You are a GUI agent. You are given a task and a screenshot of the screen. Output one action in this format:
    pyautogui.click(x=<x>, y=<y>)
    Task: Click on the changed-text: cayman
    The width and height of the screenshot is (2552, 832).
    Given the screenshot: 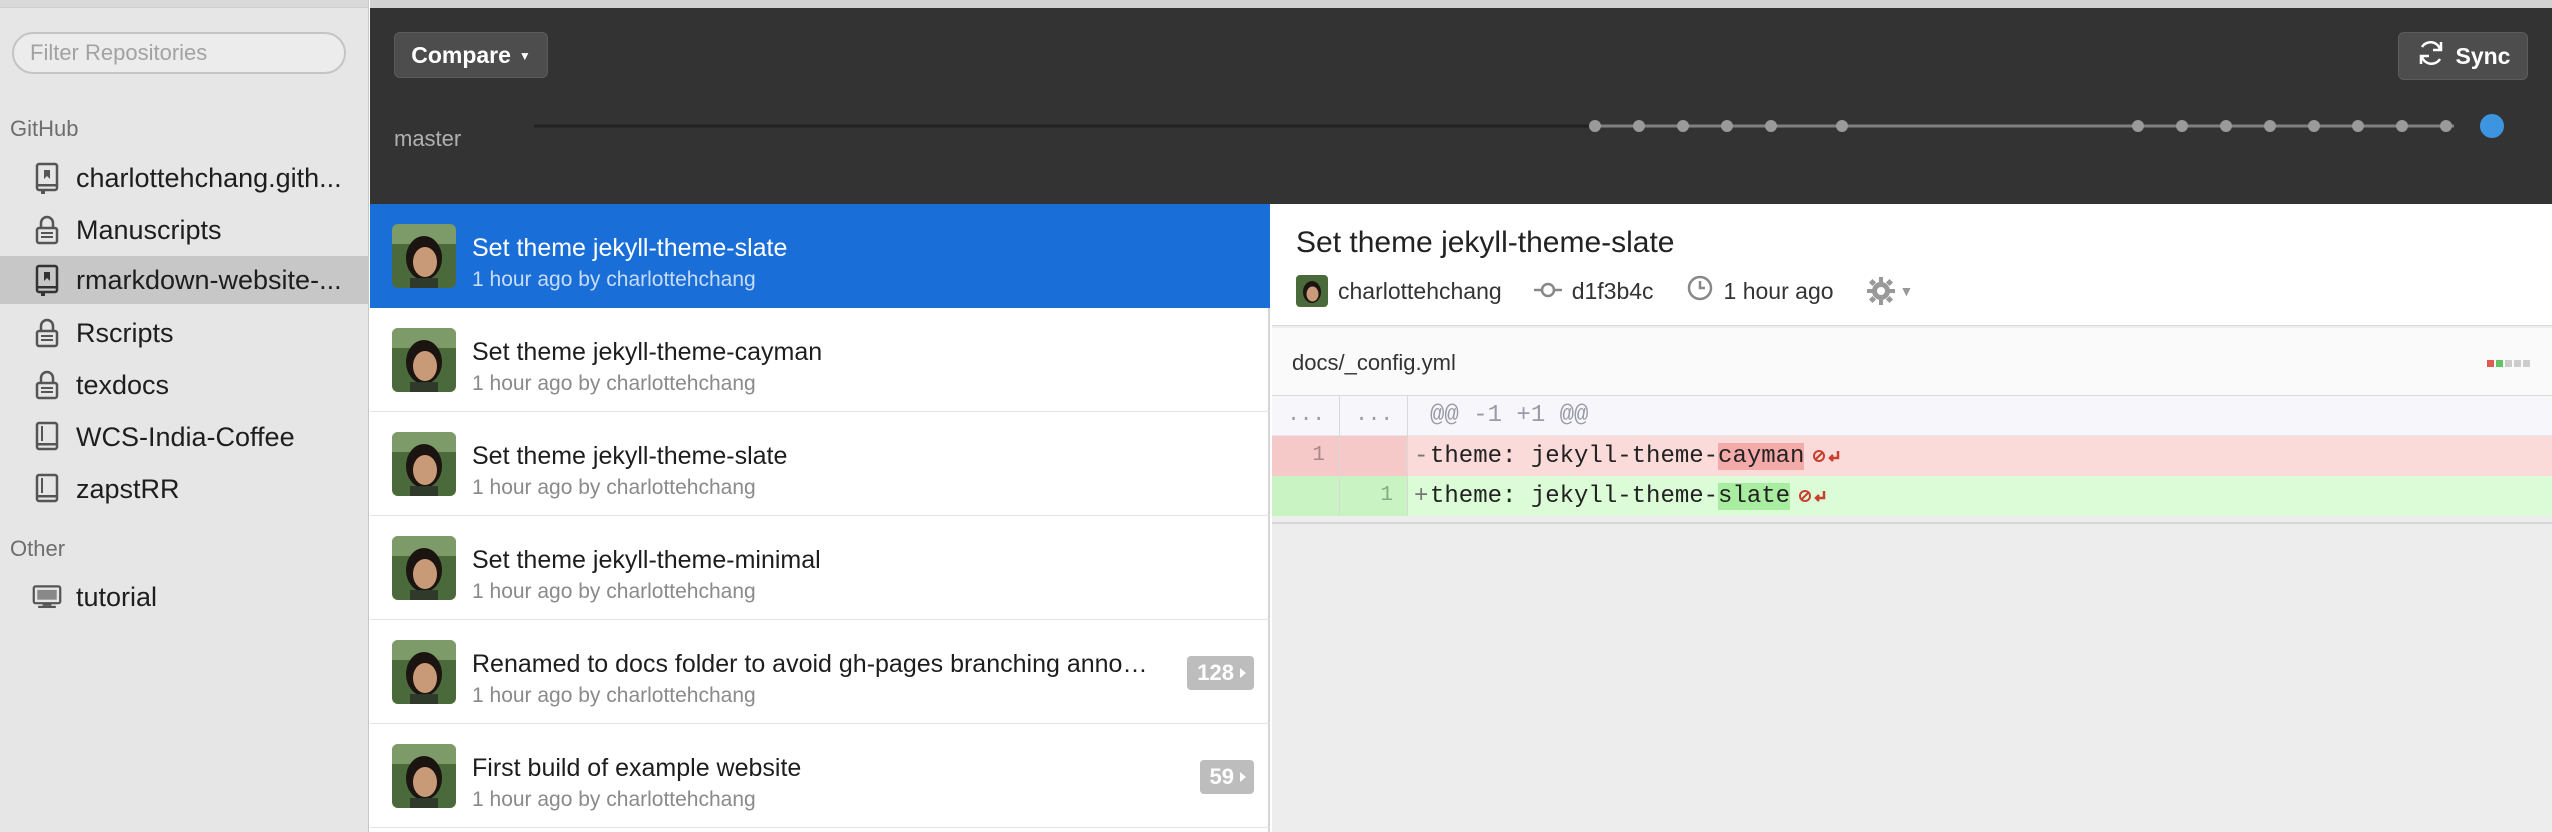 What is the action you would take?
    pyautogui.click(x=1761, y=456)
    